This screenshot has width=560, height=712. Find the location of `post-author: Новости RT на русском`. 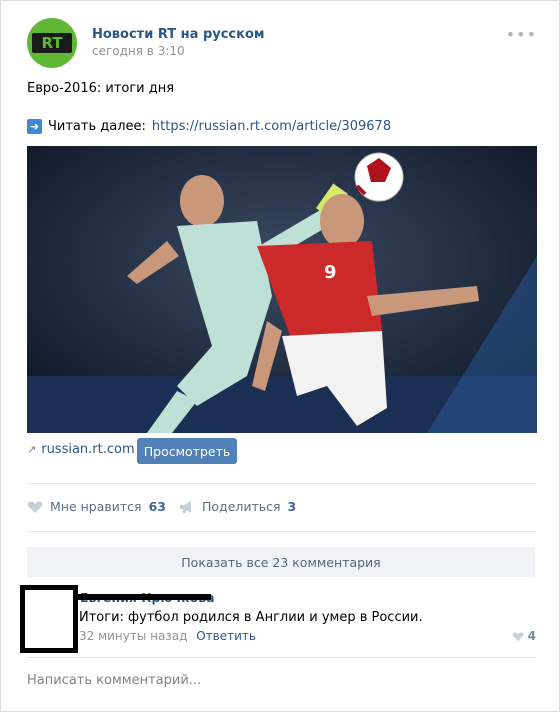

post-author: Новости RT на русском is located at coordinates (178, 34).